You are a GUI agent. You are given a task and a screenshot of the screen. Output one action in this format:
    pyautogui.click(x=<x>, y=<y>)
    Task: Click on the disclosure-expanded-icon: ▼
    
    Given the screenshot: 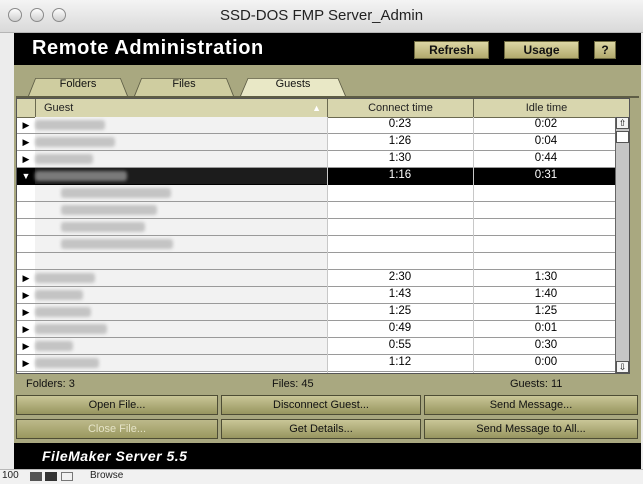 What is the action you would take?
    pyautogui.click(x=26, y=176)
    